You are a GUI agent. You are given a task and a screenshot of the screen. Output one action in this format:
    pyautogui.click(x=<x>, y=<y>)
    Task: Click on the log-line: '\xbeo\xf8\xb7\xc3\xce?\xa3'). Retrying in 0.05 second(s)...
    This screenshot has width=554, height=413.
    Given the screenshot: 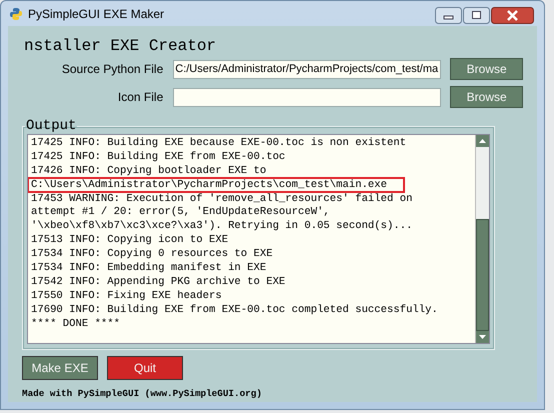 What is the action you would take?
    pyautogui.click(x=221, y=226)
    